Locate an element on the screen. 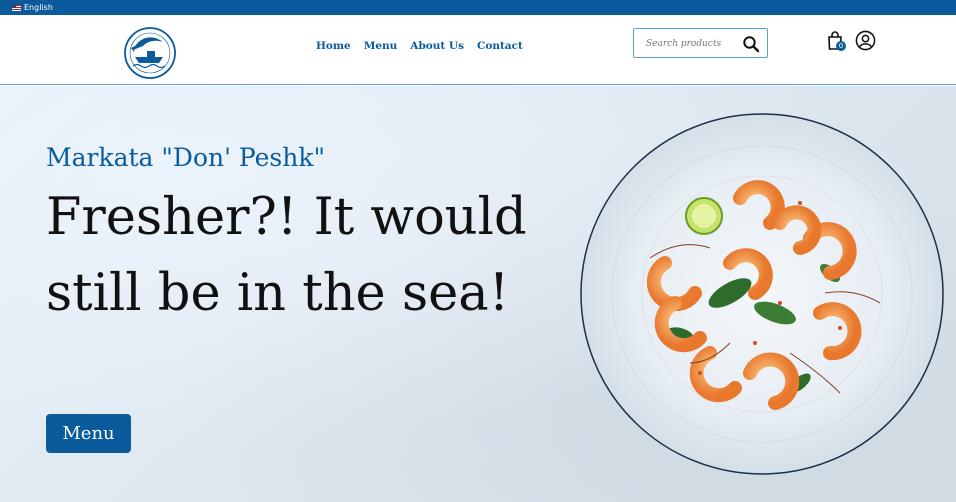  cart-button: 0 is located at coordinates (836, 42).